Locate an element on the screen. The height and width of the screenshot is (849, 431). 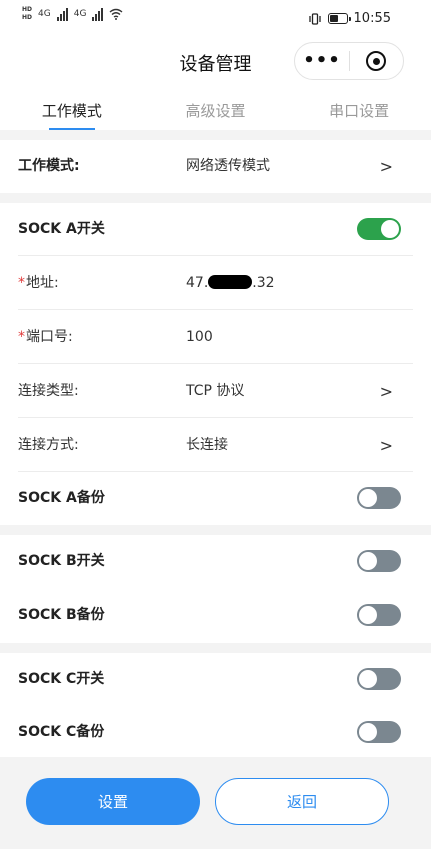
sock-a-switch-toggle is located at coordinates (379, 229).